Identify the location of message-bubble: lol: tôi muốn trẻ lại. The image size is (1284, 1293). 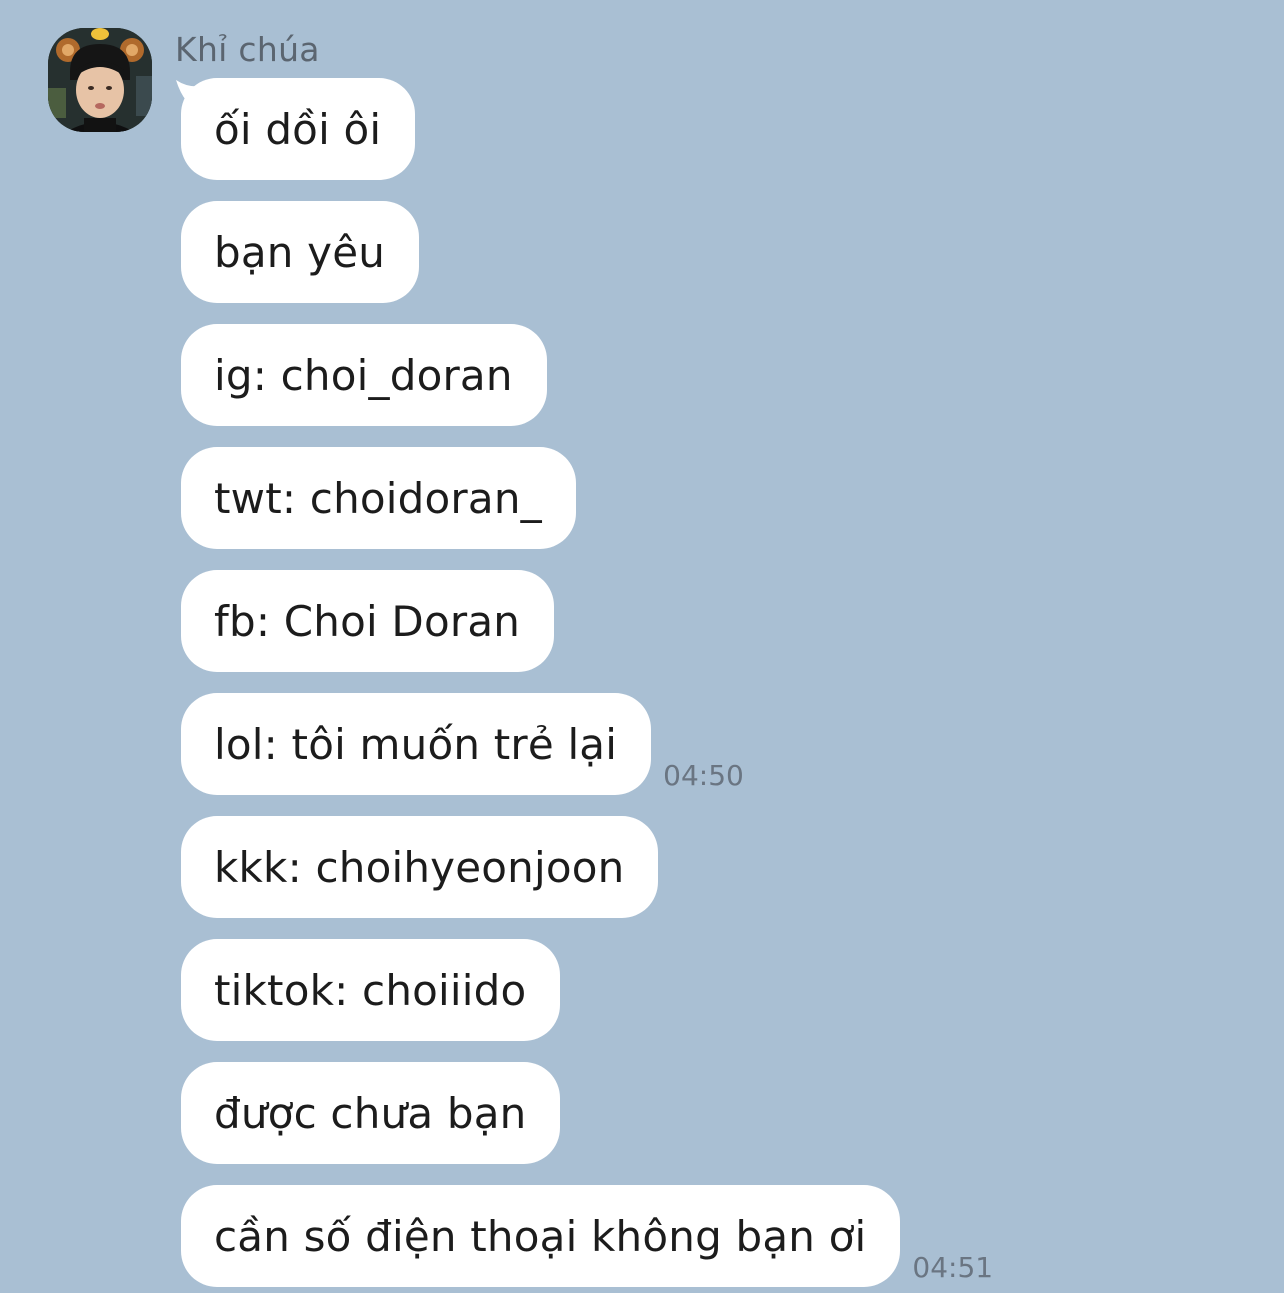
(416, 744).